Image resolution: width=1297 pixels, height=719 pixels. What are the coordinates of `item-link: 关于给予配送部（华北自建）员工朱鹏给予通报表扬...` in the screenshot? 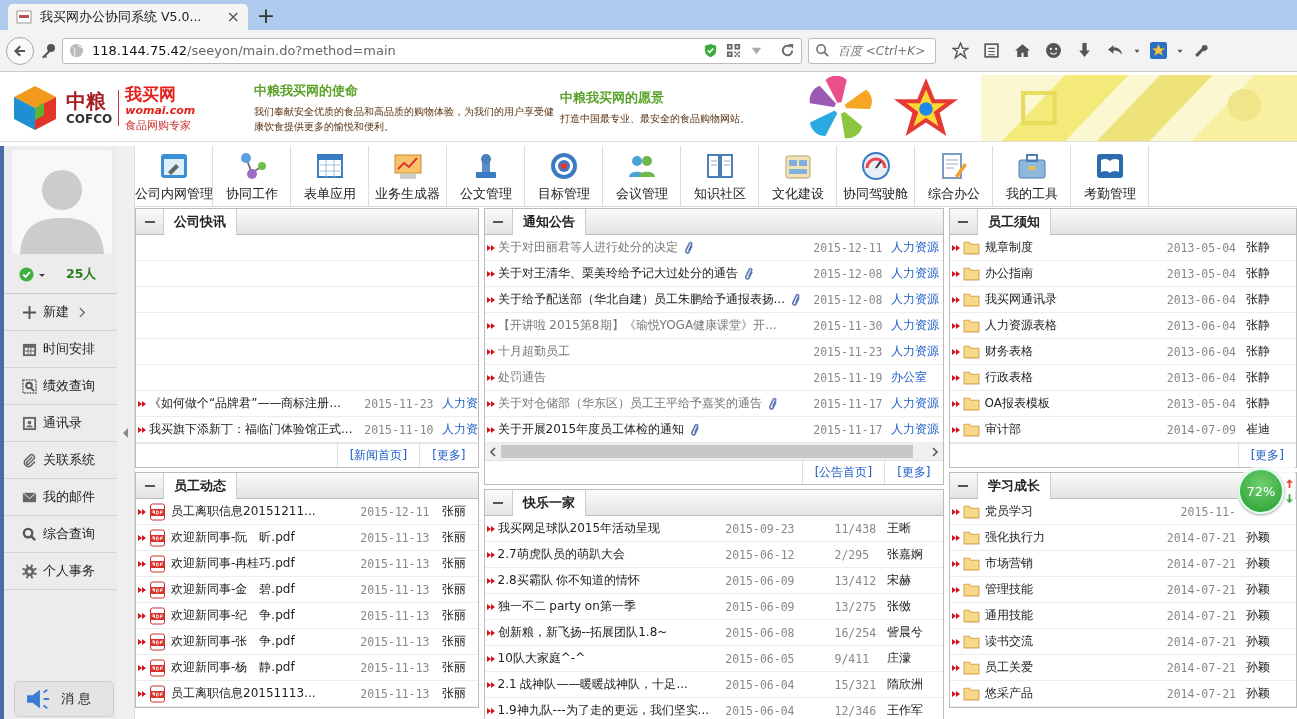 It's located at (641, 299).